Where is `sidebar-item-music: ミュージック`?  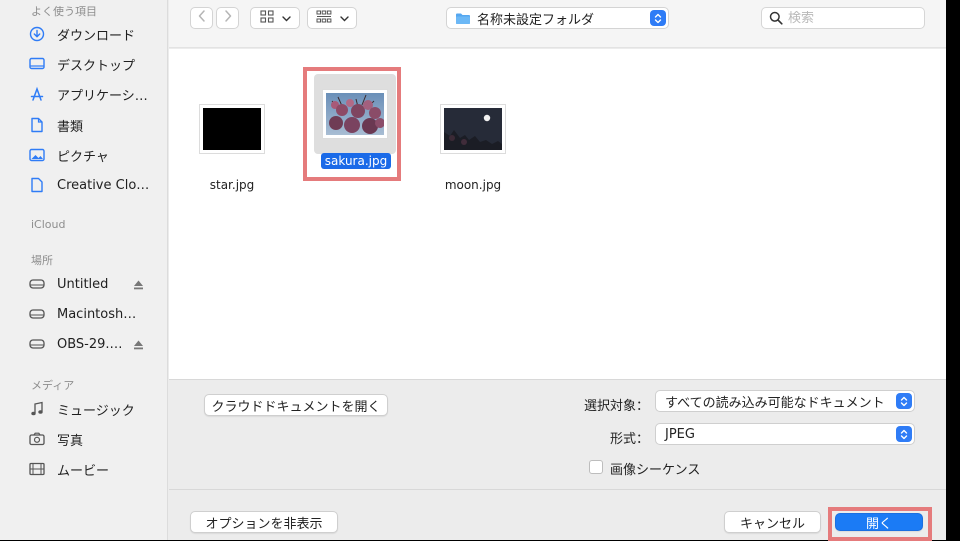 sidebar-item-music: ミュージック is located at coordinates (96, 409).